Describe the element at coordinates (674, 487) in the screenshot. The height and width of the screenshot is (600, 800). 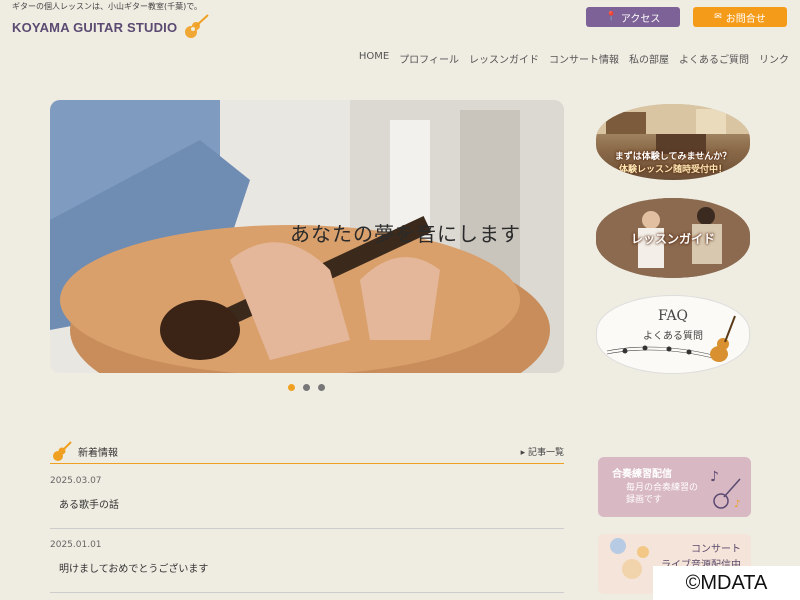
I see `ensemble-stream-banner: 合奏練習配信 毎月の合奏練習の 録画です ♪ ♪` at that location.